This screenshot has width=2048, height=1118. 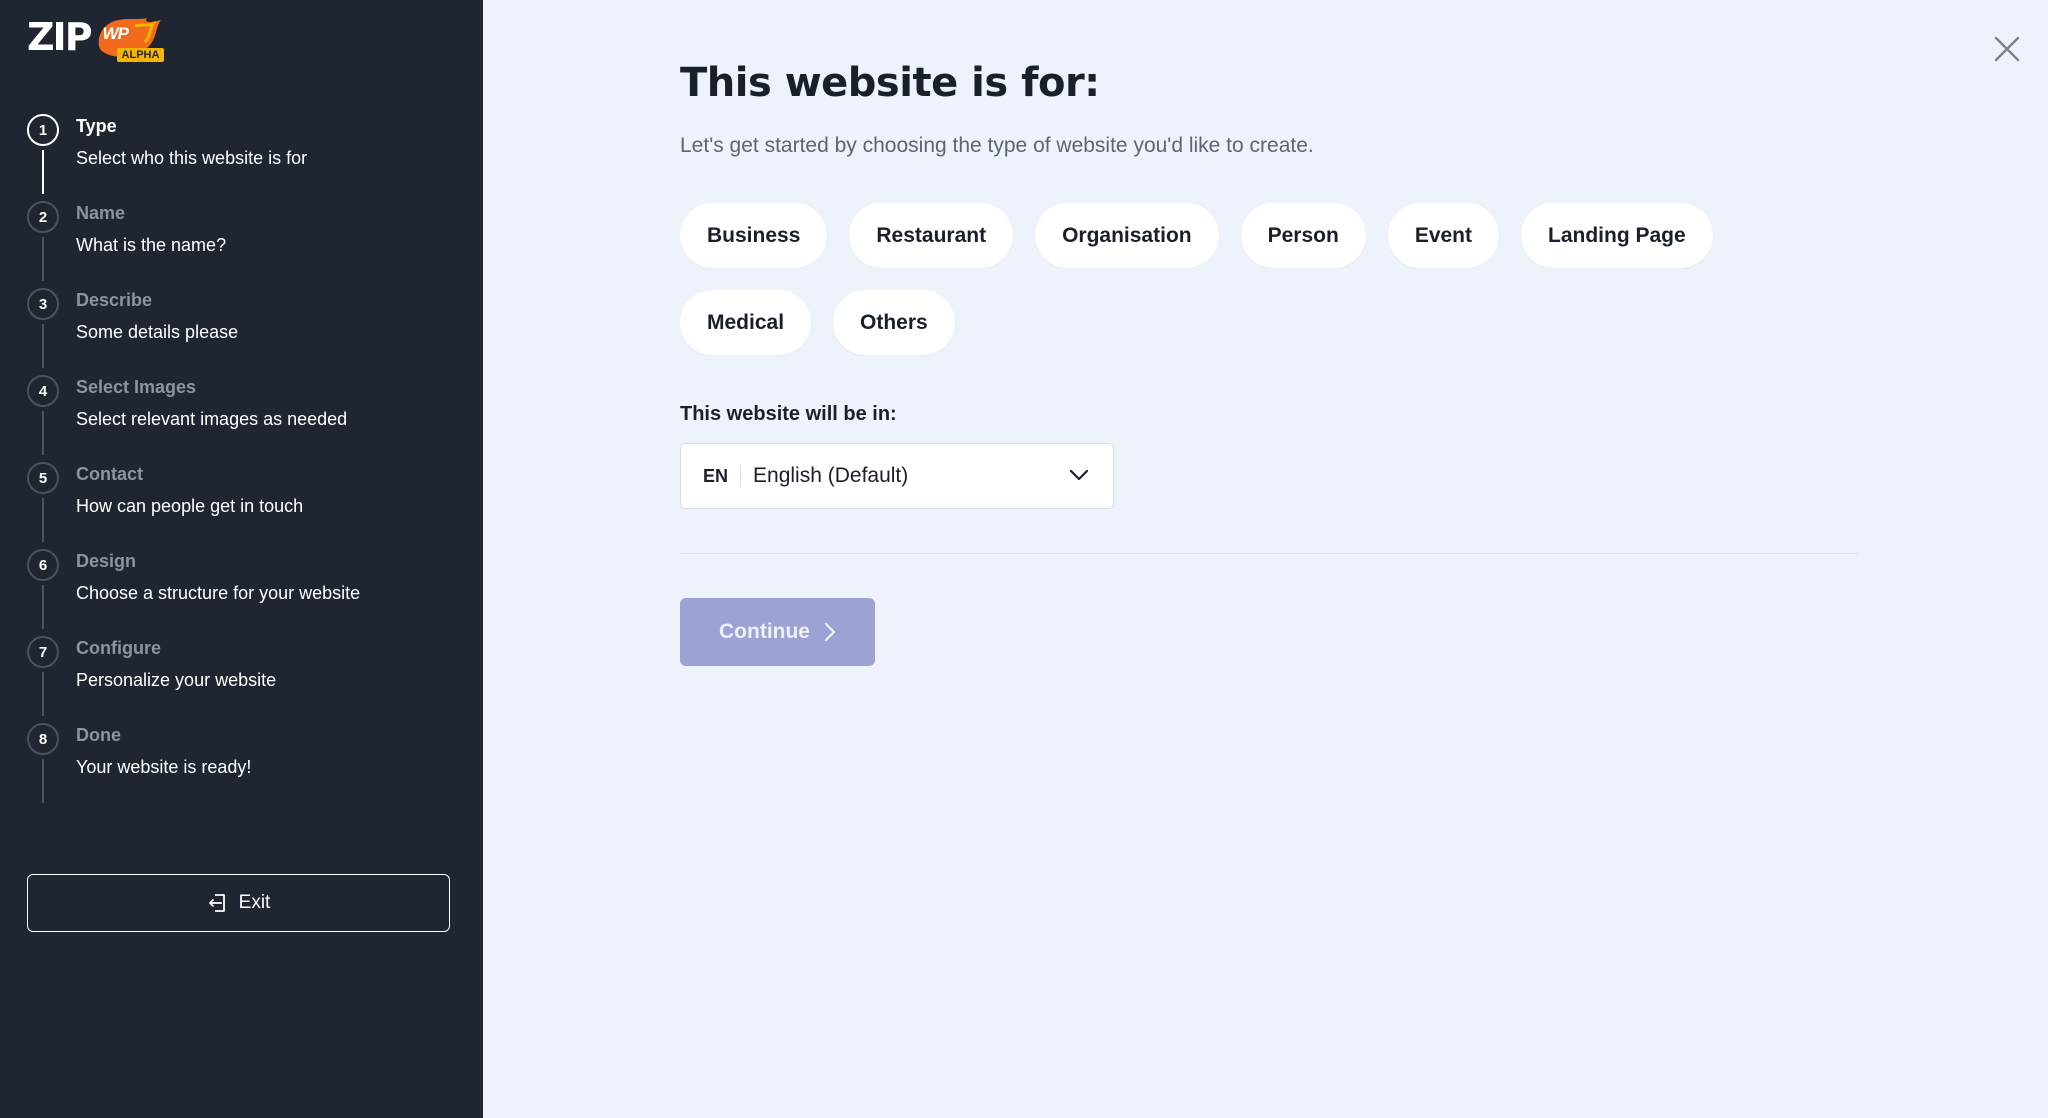 What do you see at coordinates (831, 475) in the screenshot?
I see `language-selected-value: English (Default)` at bounding box center [831, 475].